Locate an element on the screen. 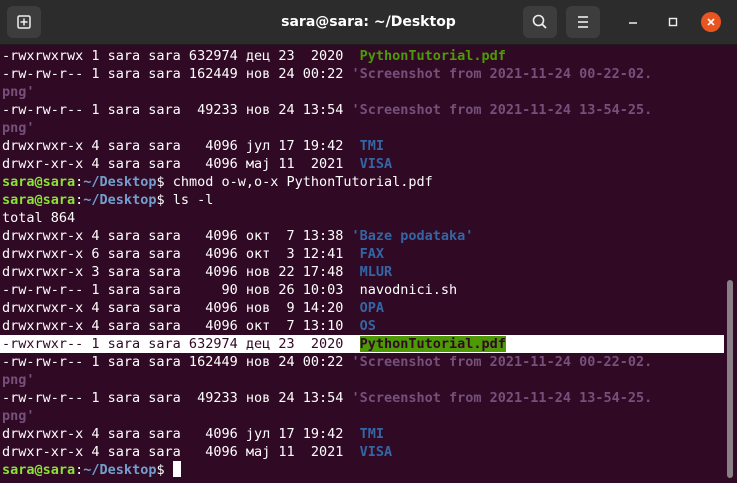 The image size is (737, 483). file-name: navodnici.sh is located at coordinates (408, 290).